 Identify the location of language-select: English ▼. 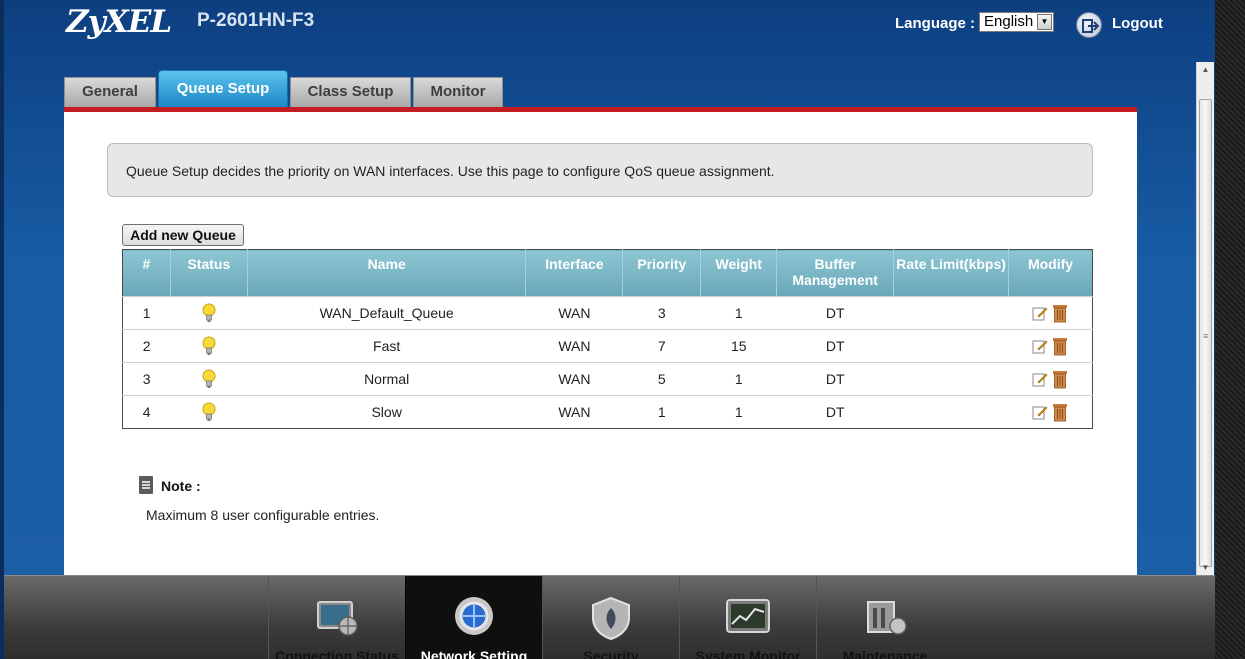
(1016, 22).